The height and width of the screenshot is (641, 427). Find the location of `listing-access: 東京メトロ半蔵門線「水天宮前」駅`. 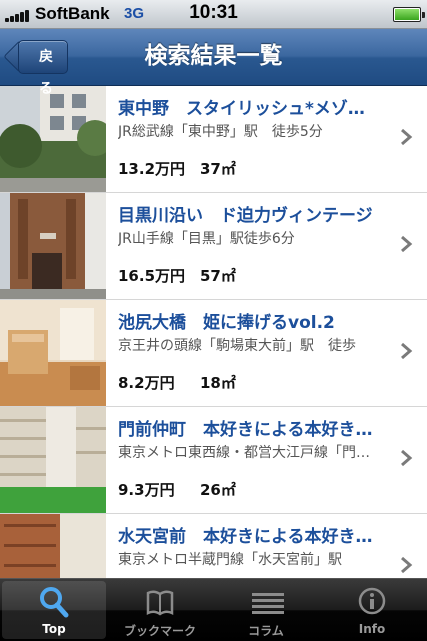

listing-access: 東京メトロ半蔵門線「水天宮前」駅 is located at coordinates (230, 560).